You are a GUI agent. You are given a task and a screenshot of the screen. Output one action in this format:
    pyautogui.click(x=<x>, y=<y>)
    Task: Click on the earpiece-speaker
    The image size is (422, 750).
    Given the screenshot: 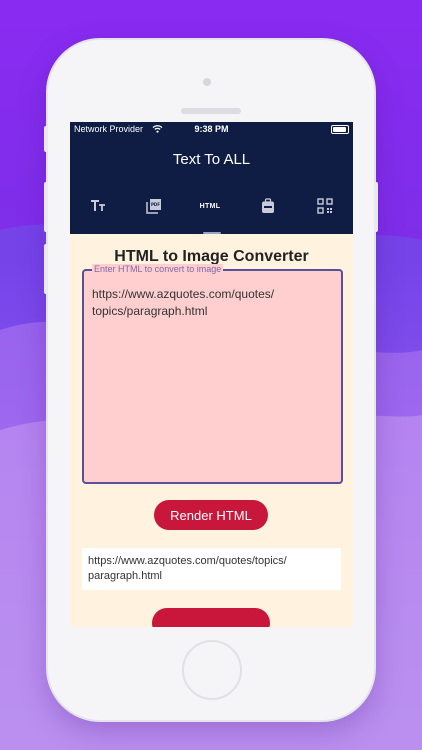 What is the action you would take?
    pyautogui.click(x=211, y=111)
    